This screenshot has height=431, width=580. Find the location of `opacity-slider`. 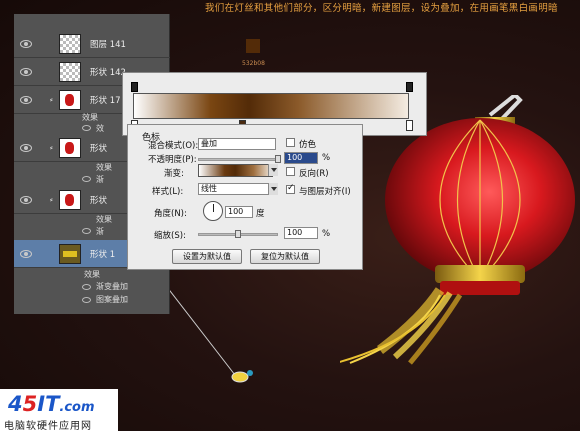

opacity-slider is located at coordinates (238, 159).